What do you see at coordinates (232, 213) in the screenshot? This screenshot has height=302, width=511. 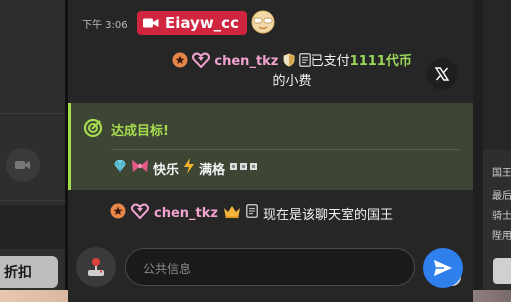 I see `crown-icon` at bounding box center [232, 213].